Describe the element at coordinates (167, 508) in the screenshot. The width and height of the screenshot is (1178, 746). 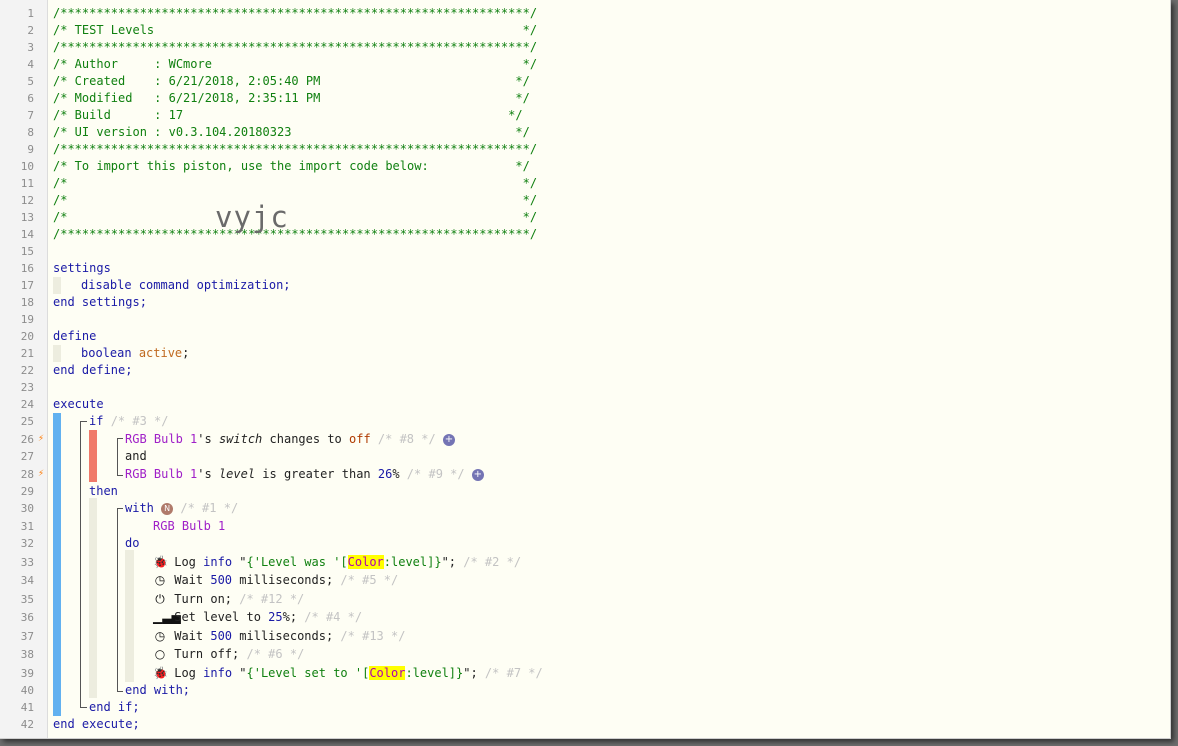
I see `with-badge: N` at that location.